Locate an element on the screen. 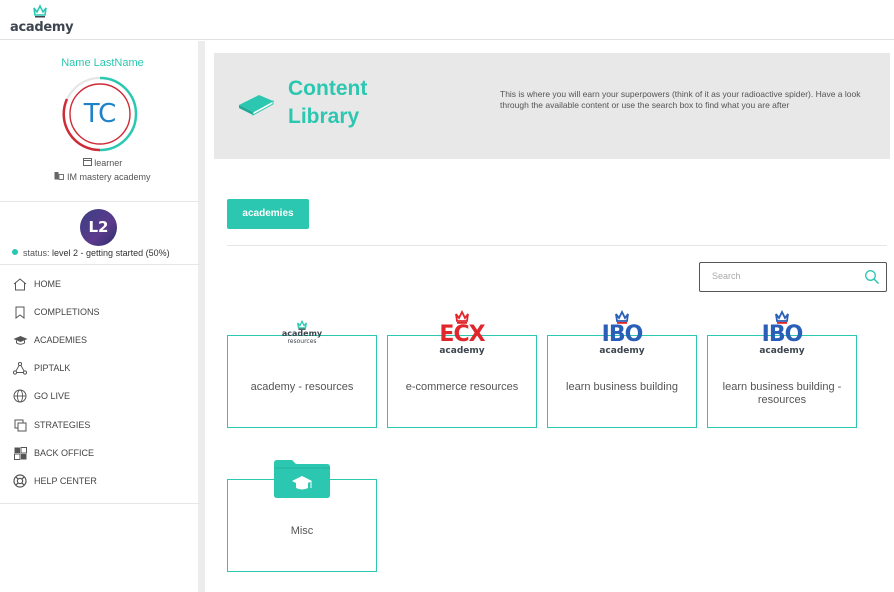  logo-text: academy is located at coordinates (42, 27).